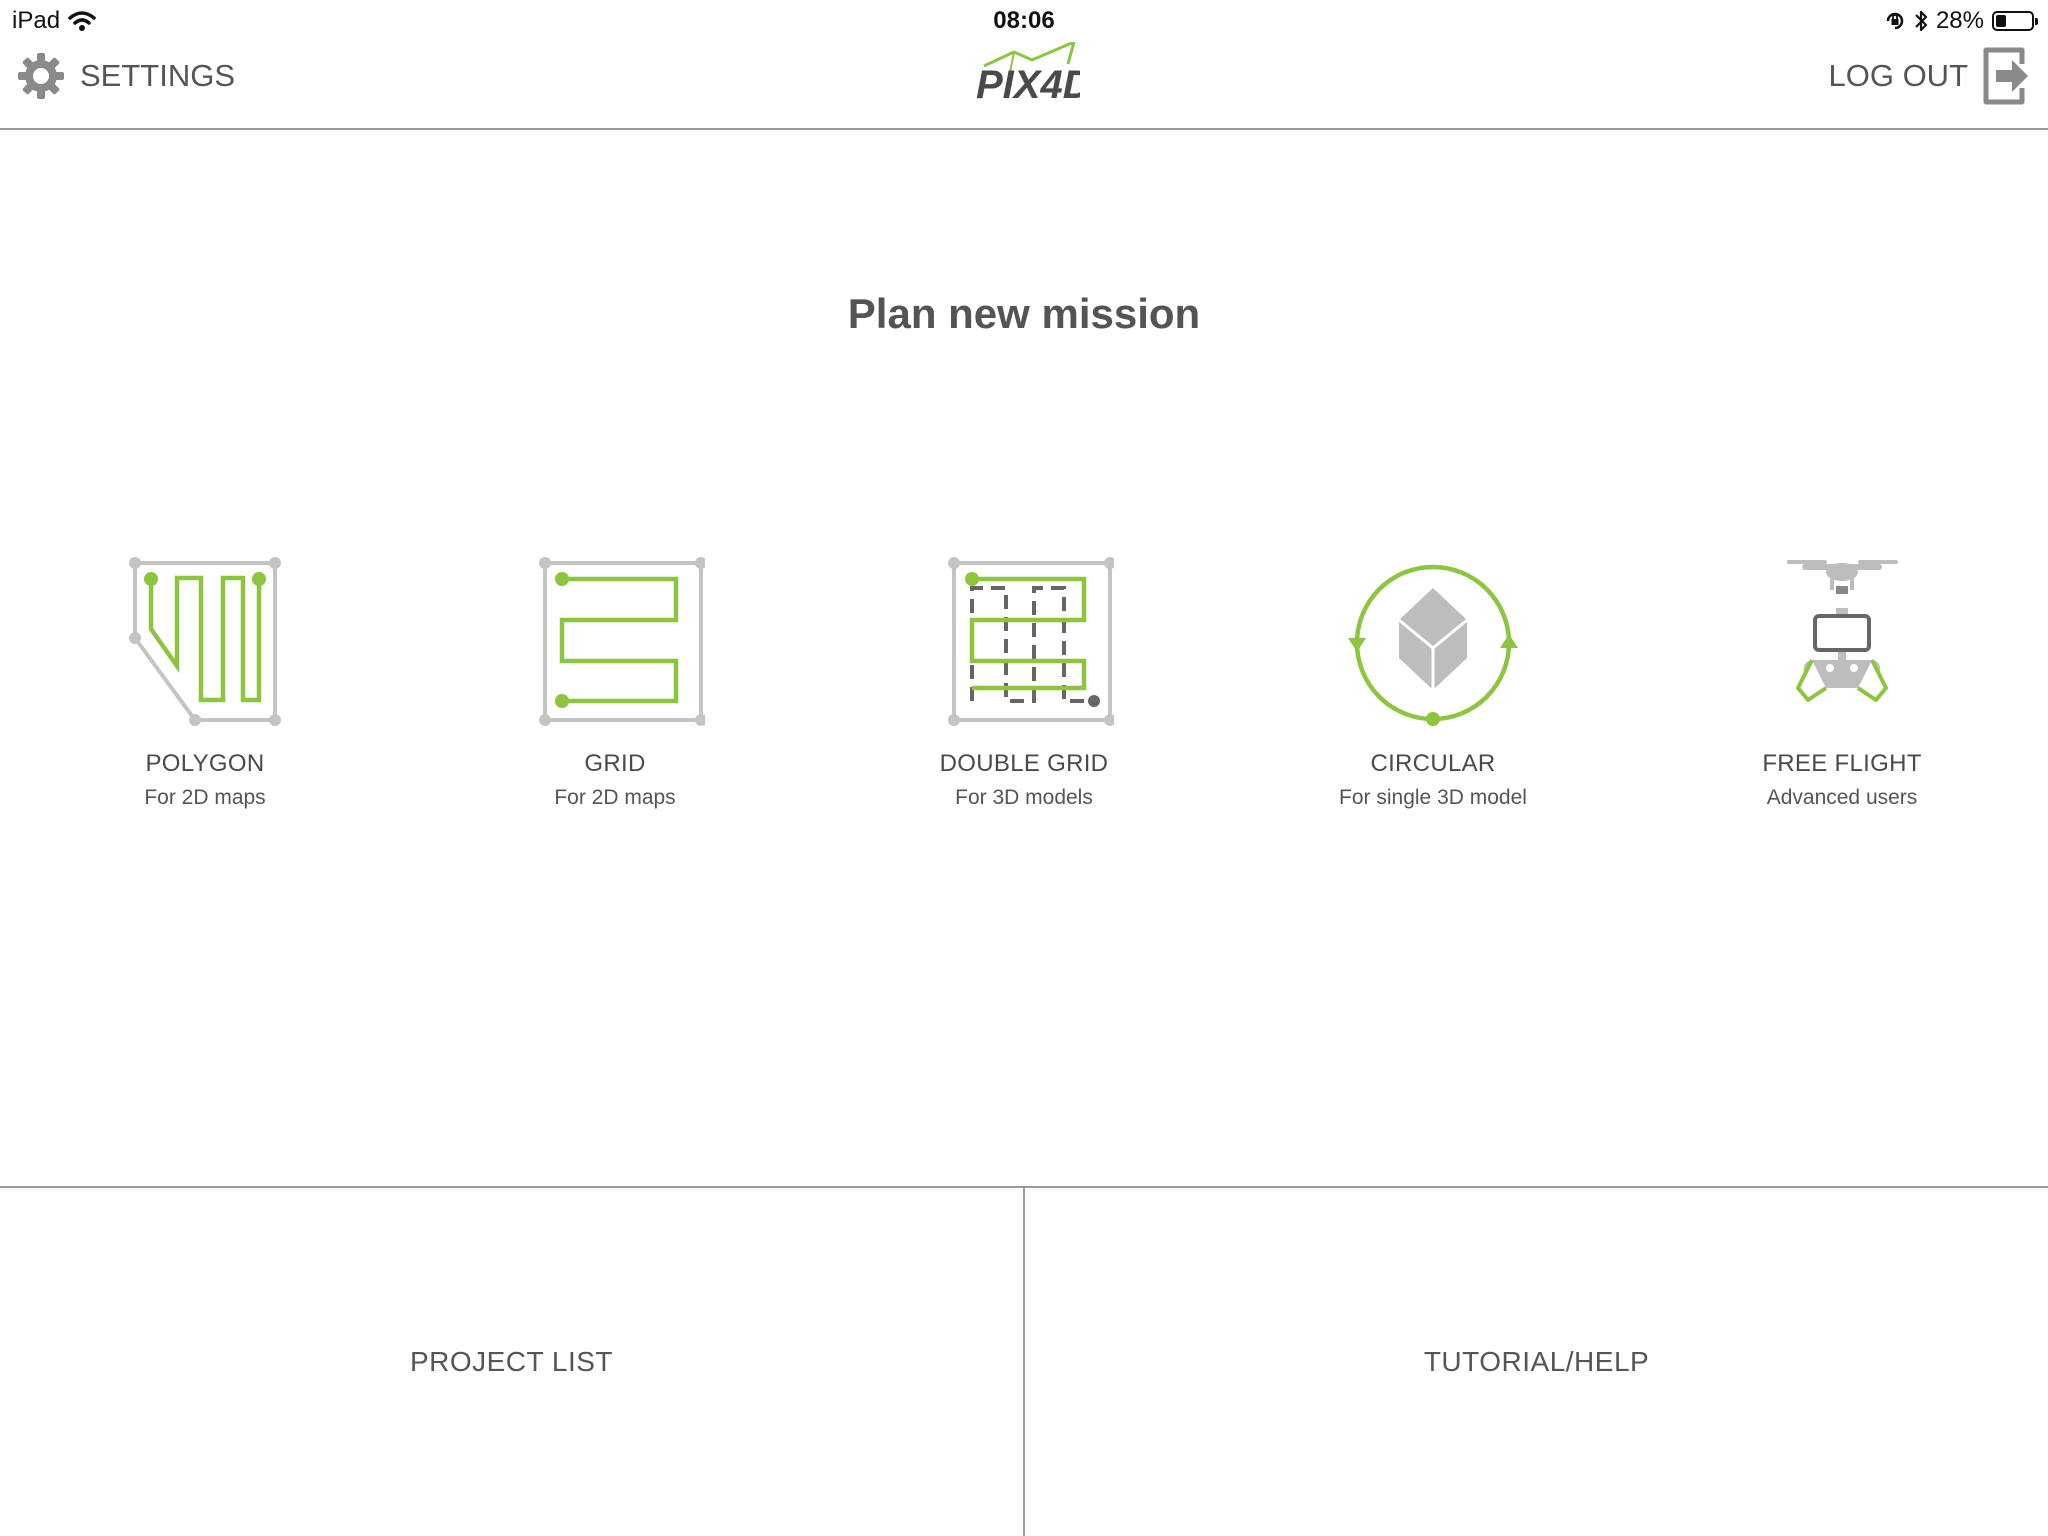  I want to click on tablet-icon, so click(1842, 633).